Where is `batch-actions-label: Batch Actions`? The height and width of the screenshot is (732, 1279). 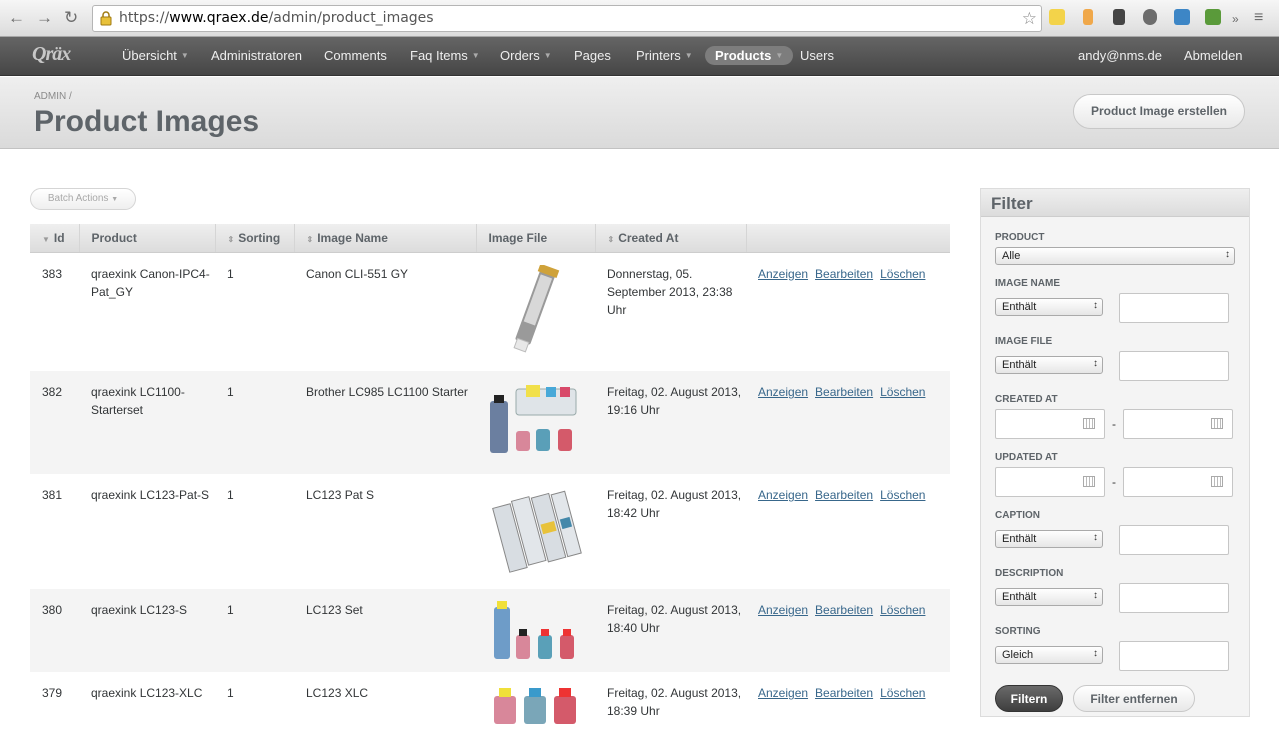
batch-actions-label: Batch Actions is located at coordinates (78, 198).